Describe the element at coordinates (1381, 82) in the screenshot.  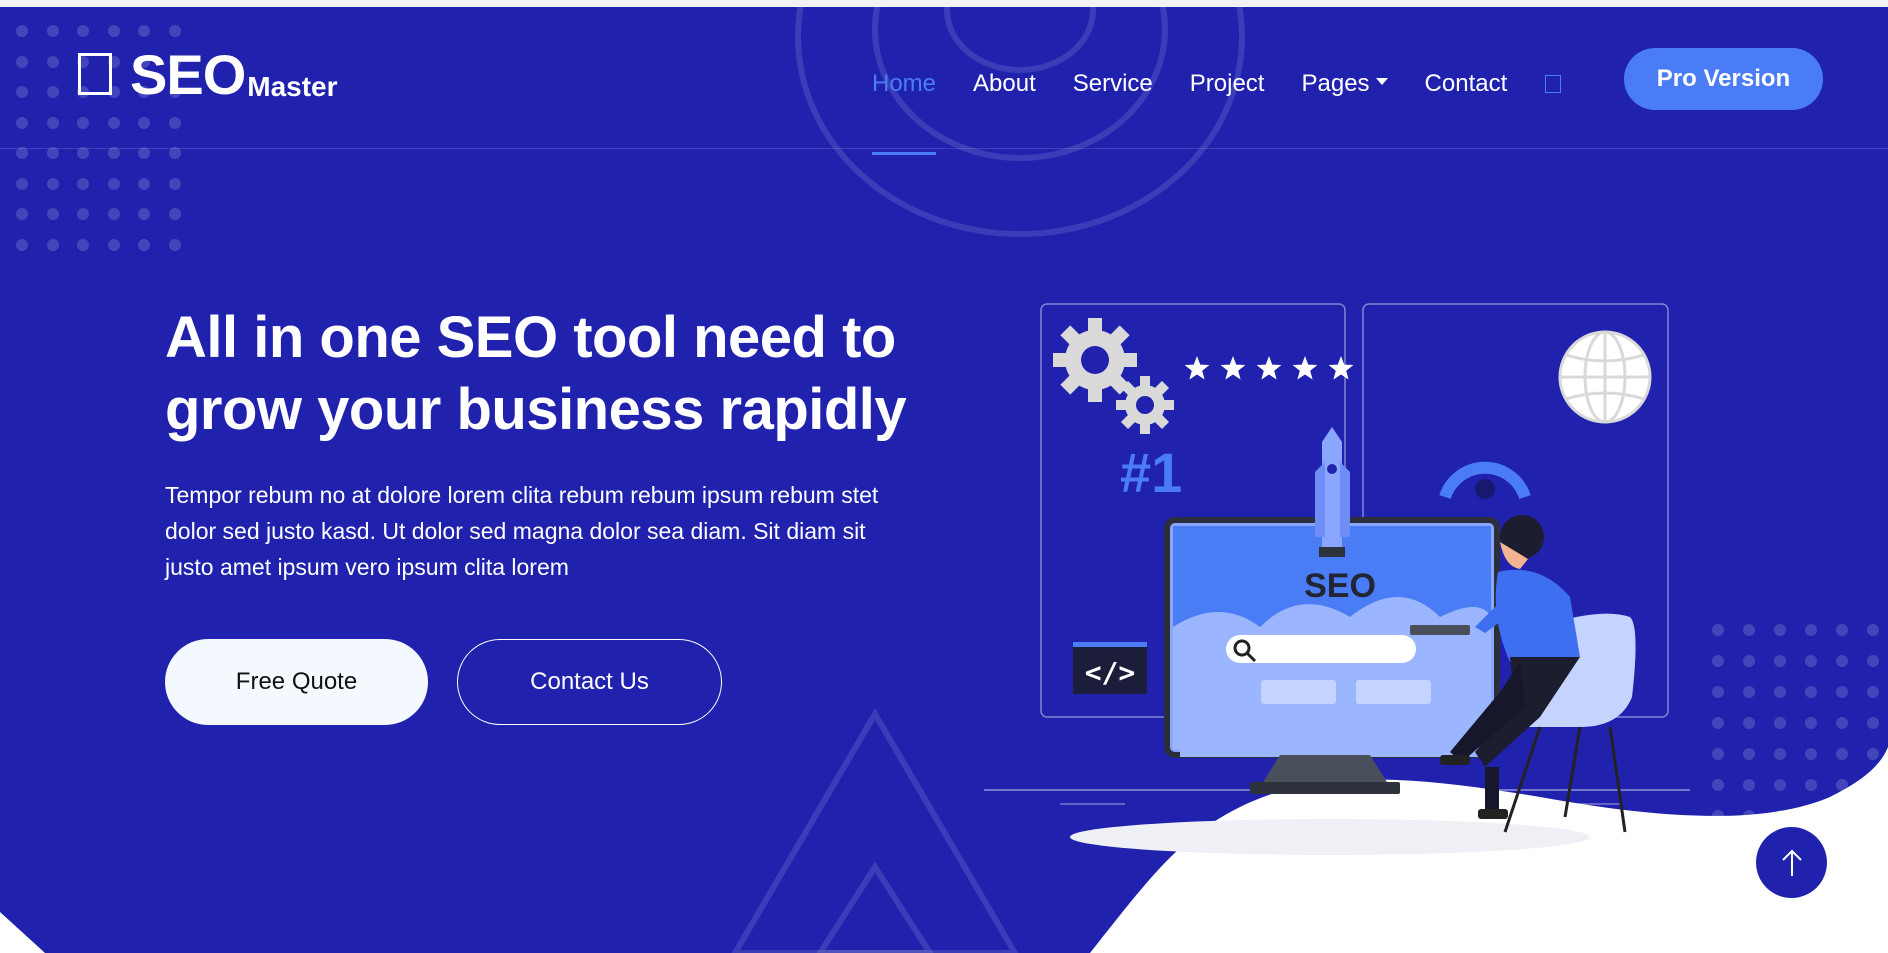
I see `chevron-down-icon` at that location.